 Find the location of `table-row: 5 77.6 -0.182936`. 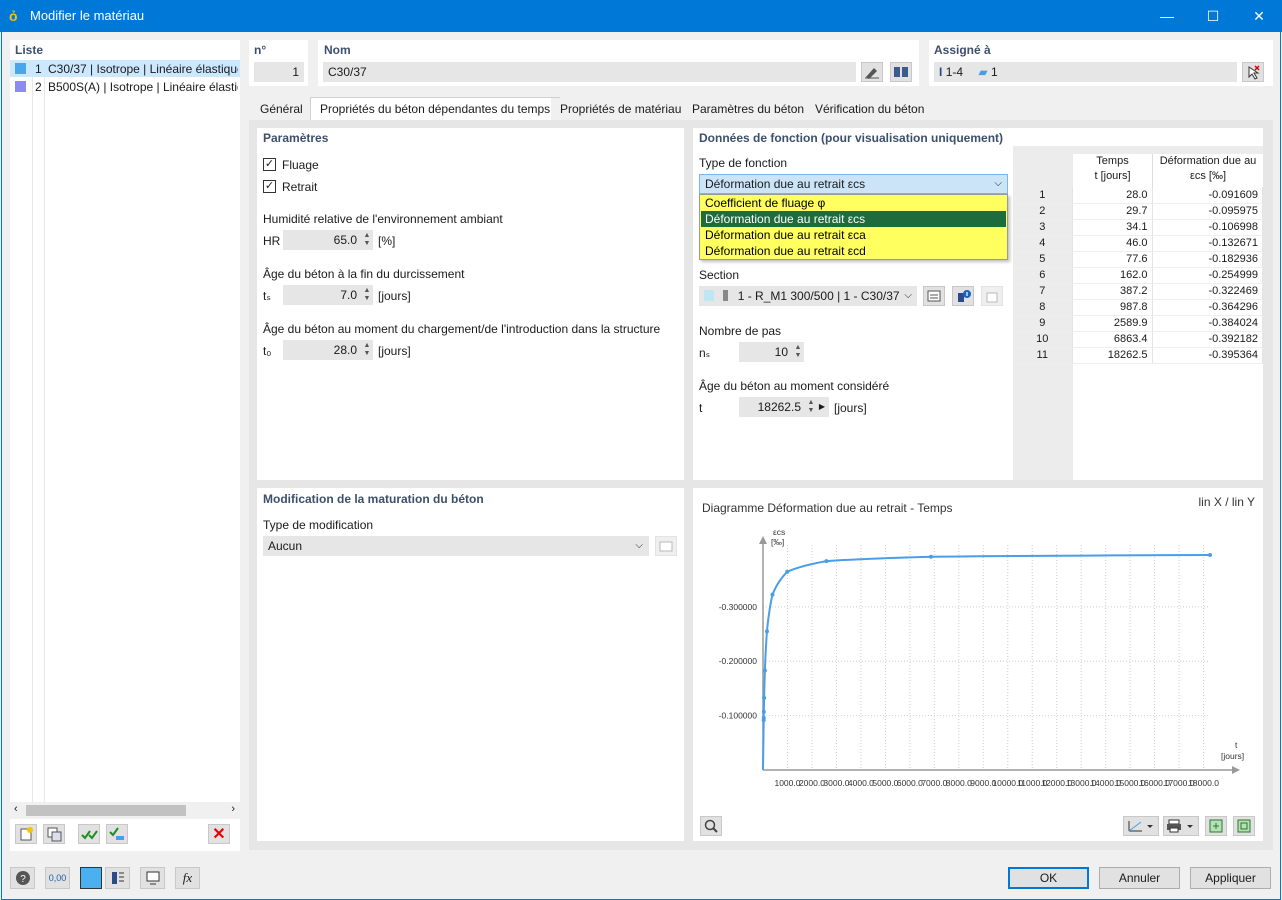

table-row: 5 77.6 -0.182936 is located at coordinates (1138, 259).